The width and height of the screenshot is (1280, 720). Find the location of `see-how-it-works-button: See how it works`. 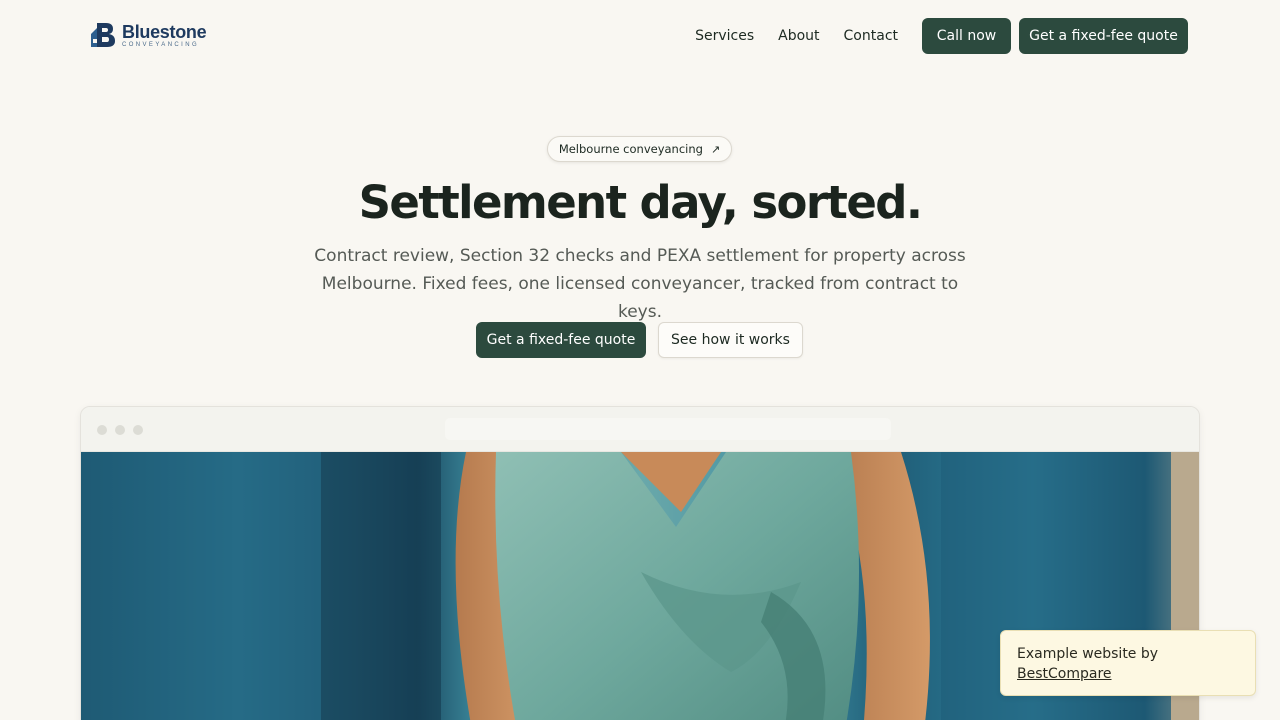

see-how-it-works-button: See how it works is located at coordinates (730, 340).